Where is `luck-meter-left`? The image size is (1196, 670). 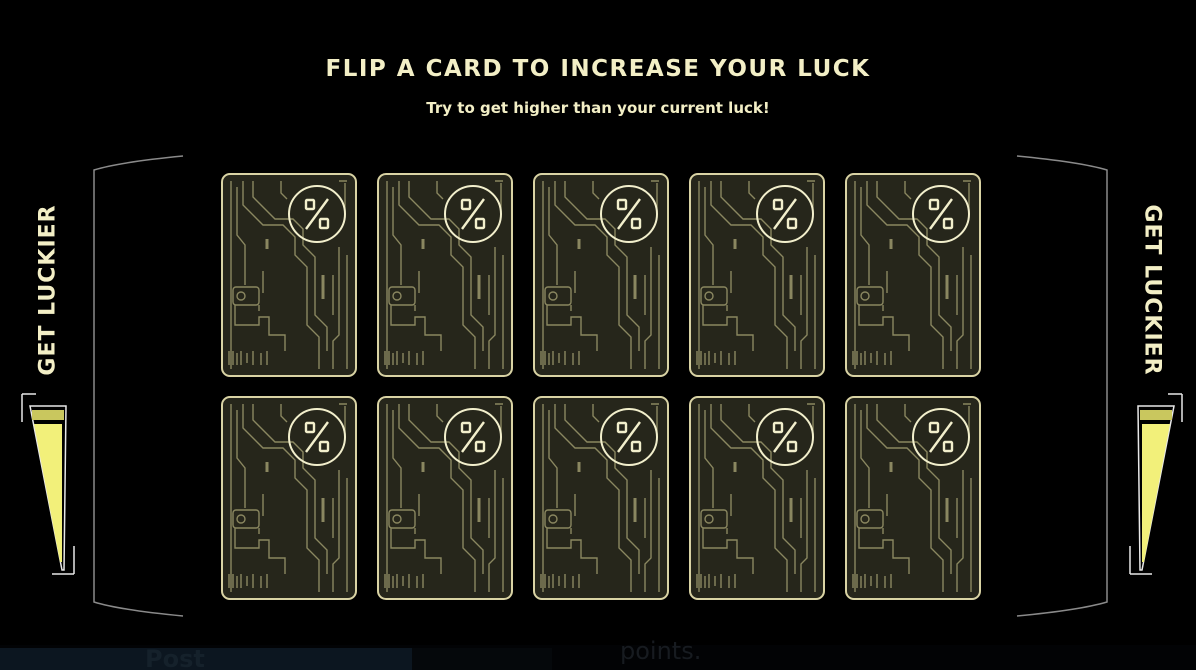 luck-meter-left is located at coordinates (48, 484).